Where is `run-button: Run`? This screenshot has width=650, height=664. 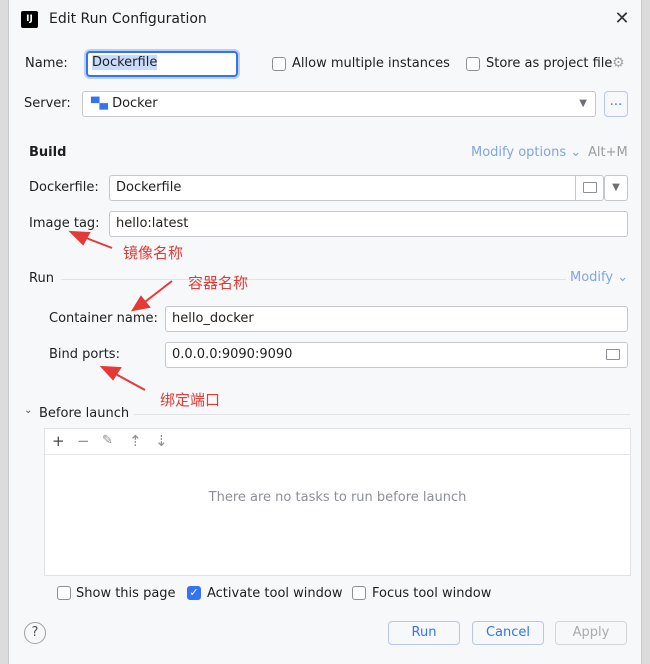
run-button: Run is located at coordinates (424, 633).